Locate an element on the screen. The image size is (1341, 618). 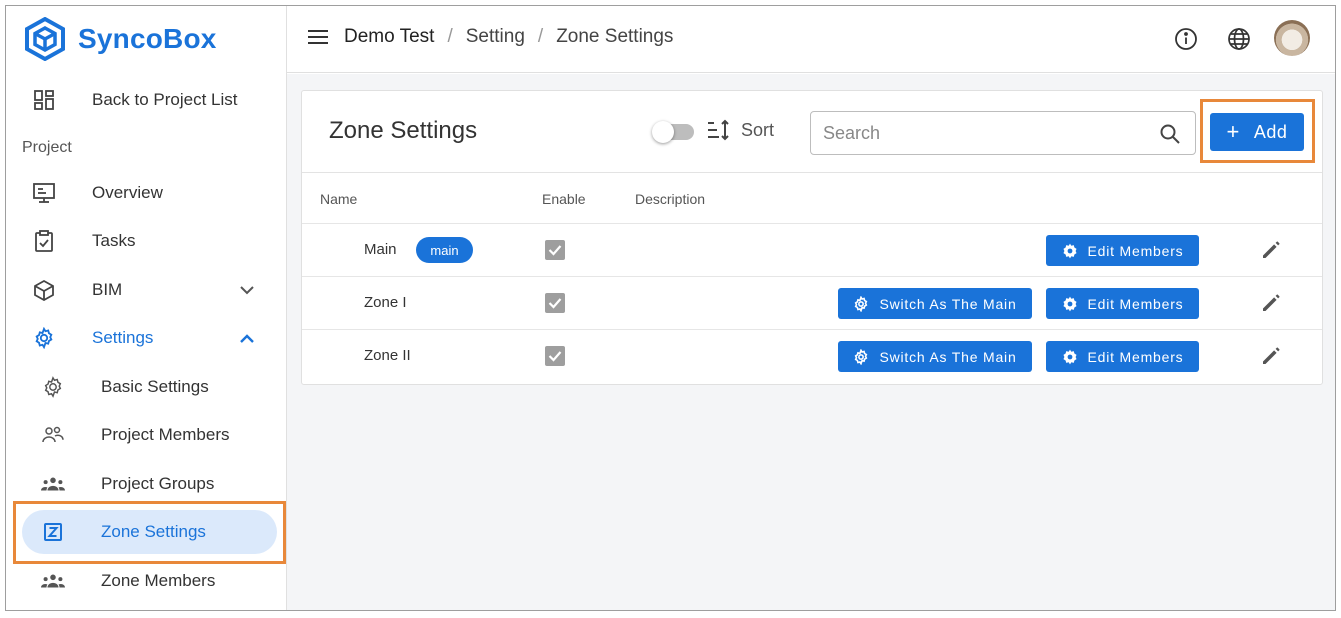
sort-toggle is located at coordinates (673, 132).